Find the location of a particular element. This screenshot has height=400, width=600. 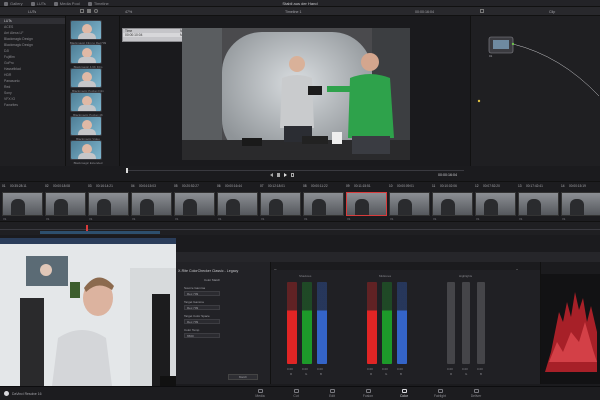

page-tab-edit: Edit is located at coordinates (332, 393).